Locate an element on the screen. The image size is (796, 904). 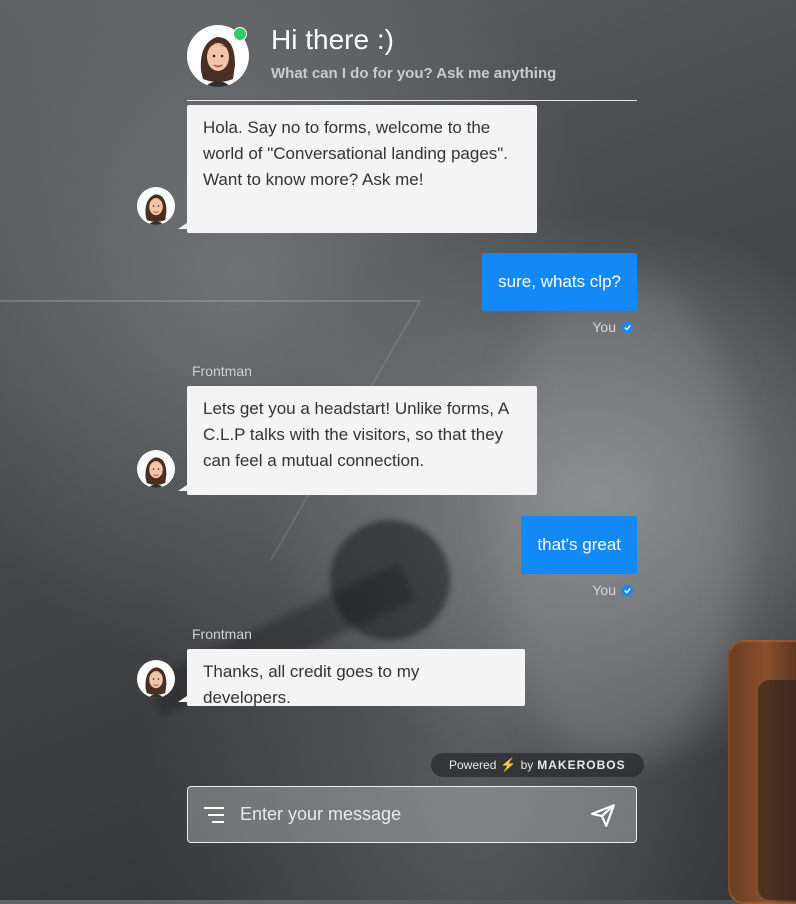
user-message: sure, whats clp? is located at coordinates (559, 282).